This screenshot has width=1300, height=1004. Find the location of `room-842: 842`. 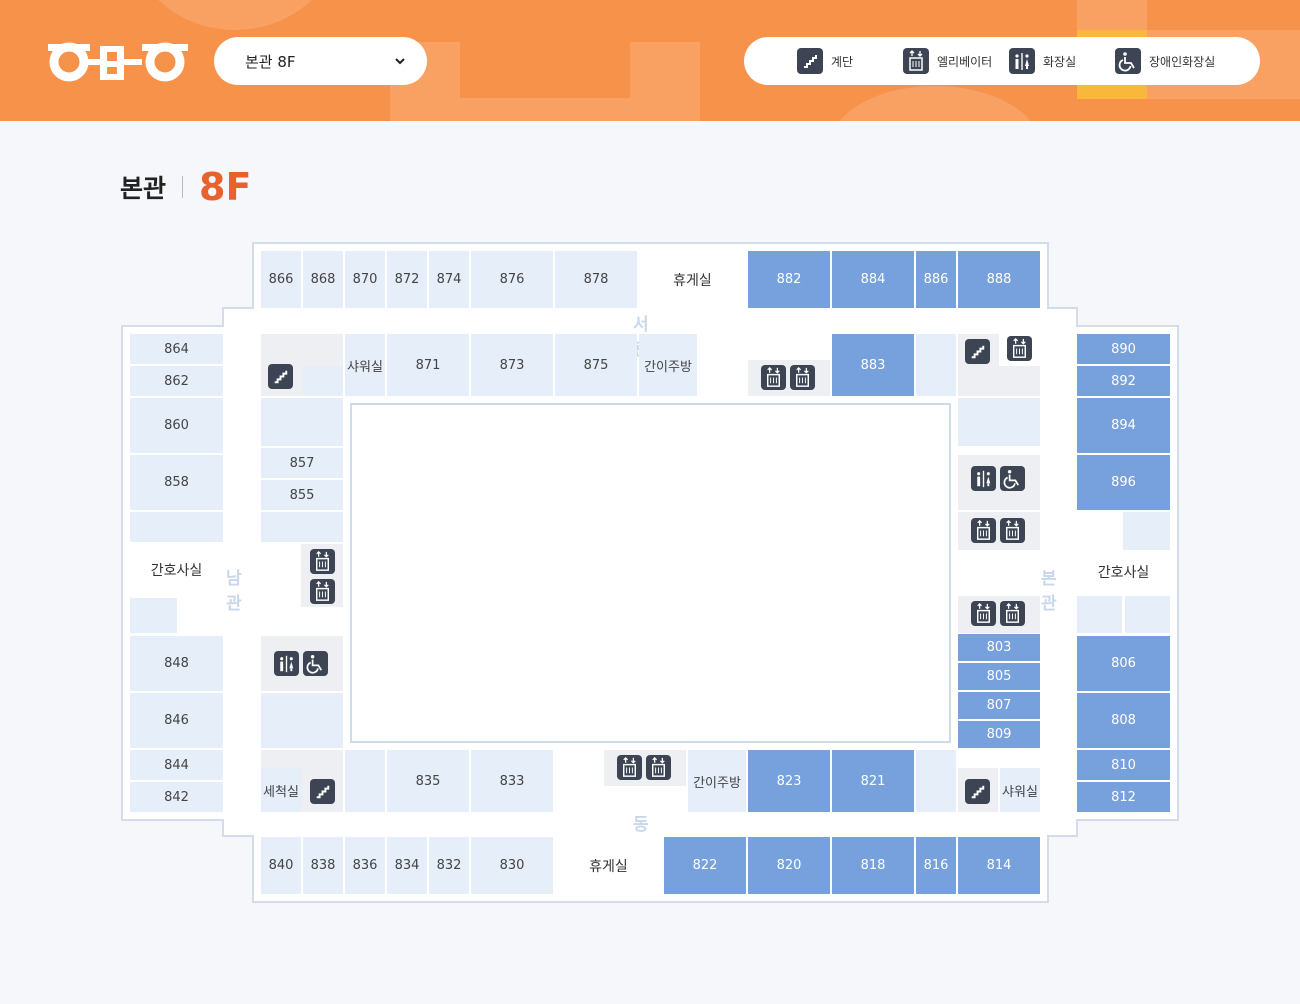

room-842: 842 is located at coordinates (176, 797).